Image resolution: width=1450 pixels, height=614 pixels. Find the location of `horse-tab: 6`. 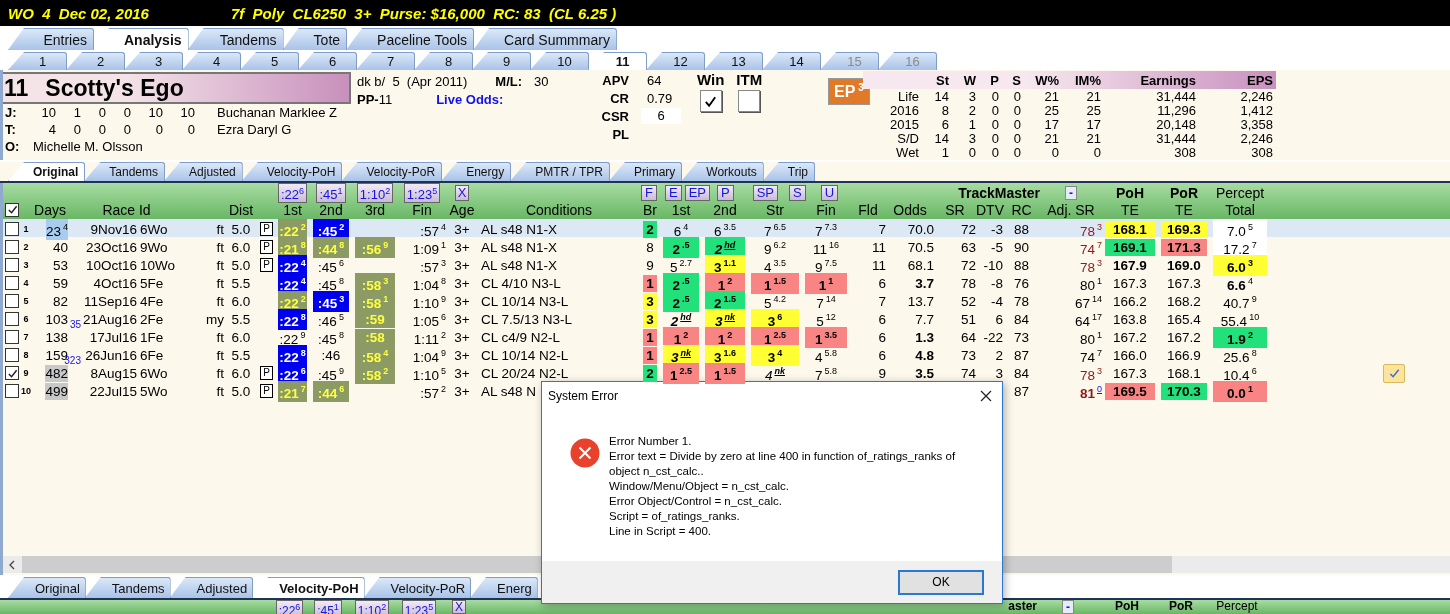

horse-tab: 6 is located at coordinates (327, 61).